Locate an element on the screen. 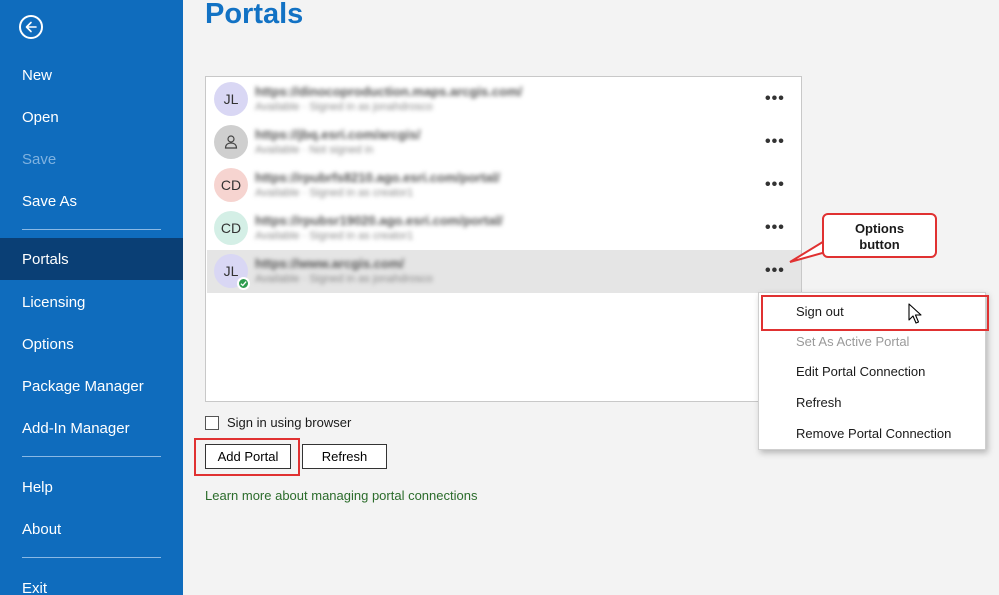  back-button is located at coordinates (31, 27).